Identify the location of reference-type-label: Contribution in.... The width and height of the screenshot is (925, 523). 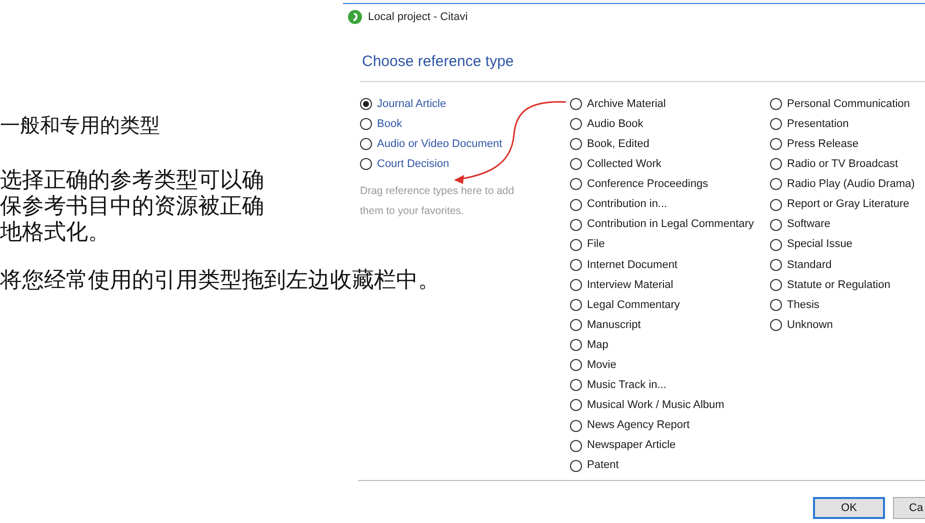
(627, 204).